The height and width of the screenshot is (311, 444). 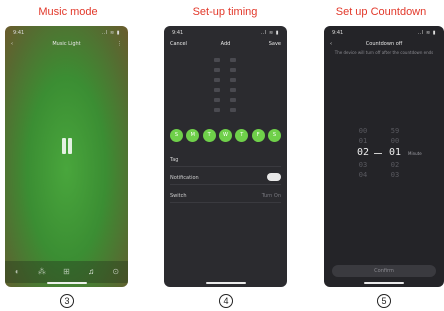 What do you see at coordinates (363, 175) in the screenshot?
I see `hour-option: 04` at bounding box center [363, 175].